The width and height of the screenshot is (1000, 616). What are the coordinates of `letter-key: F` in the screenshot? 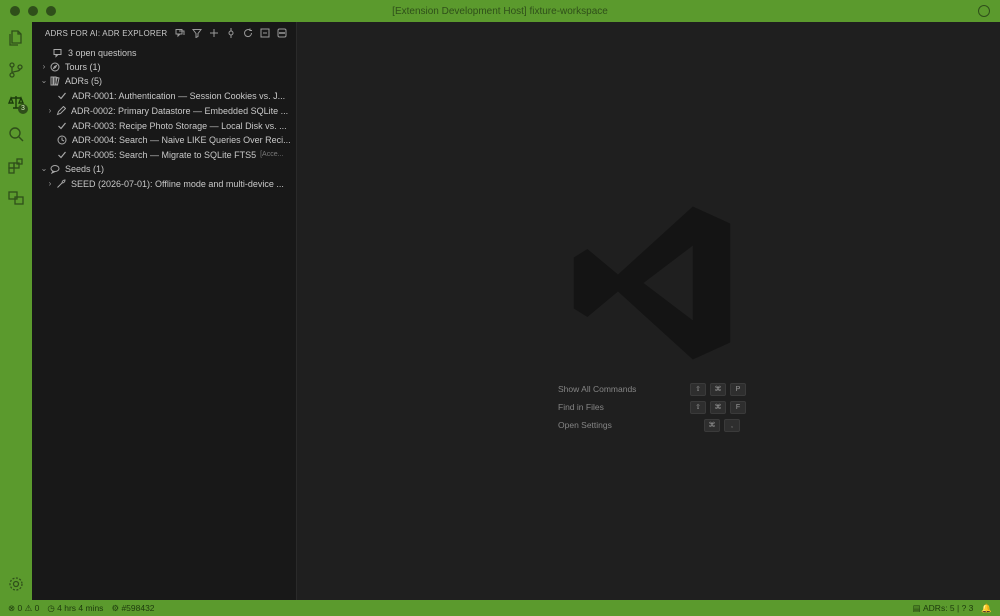 It's located at (738, 407).